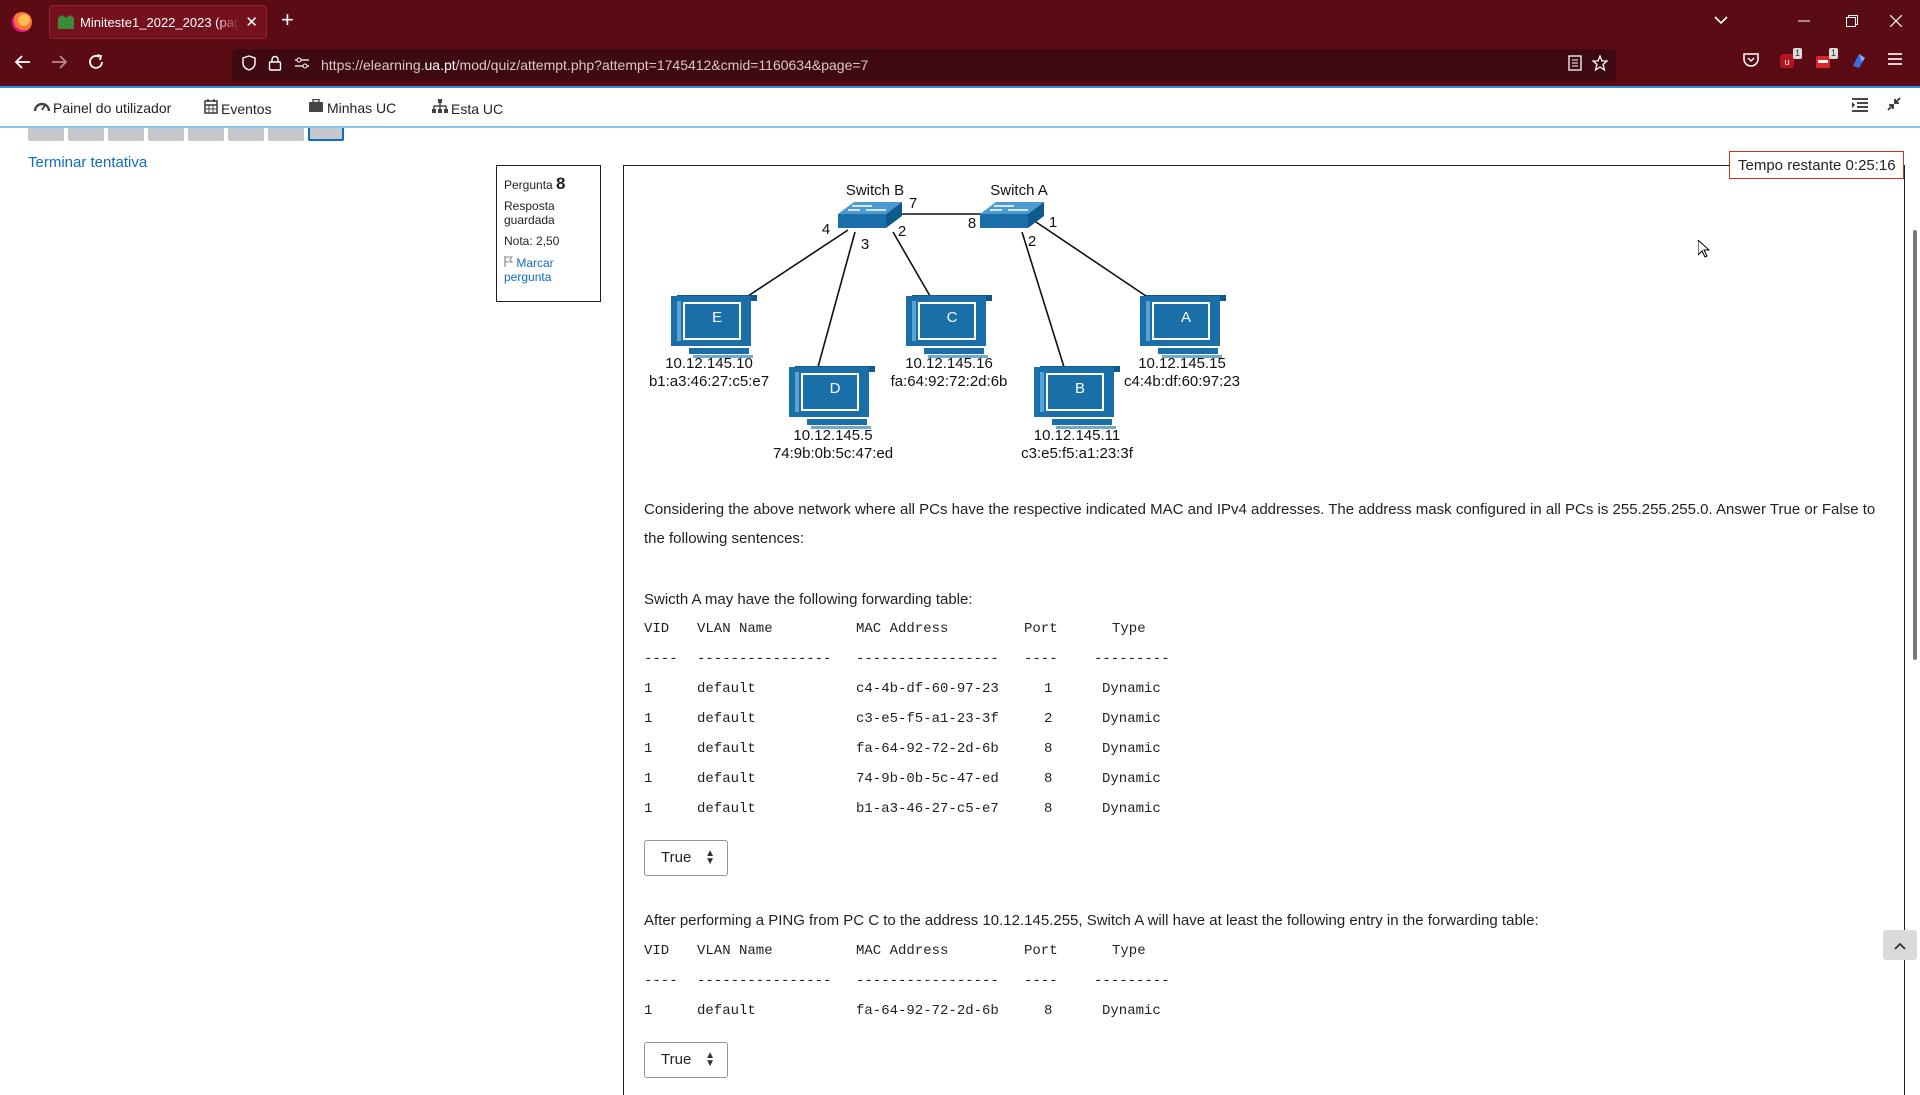 Image resolution: width=1920 pixels, height=1095 pixels. I want to click on pc-b-label: B, so click(1080, 388).